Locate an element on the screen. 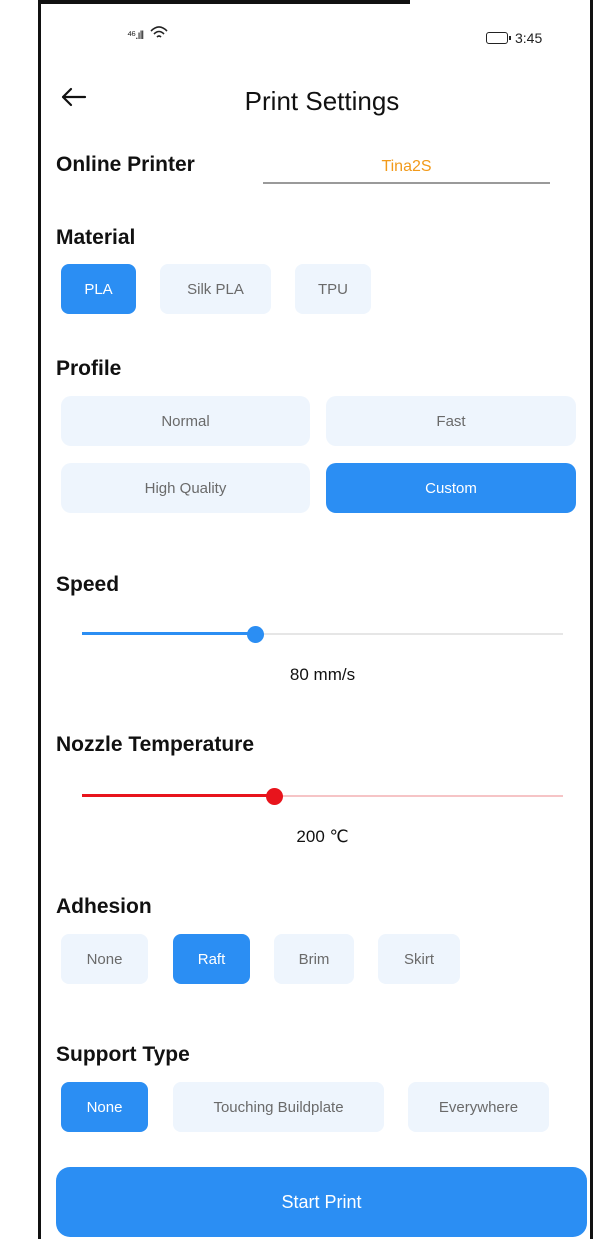 The image size is (602, 1239). nozzle-temperature-slider is located at coordinates (322, 797).